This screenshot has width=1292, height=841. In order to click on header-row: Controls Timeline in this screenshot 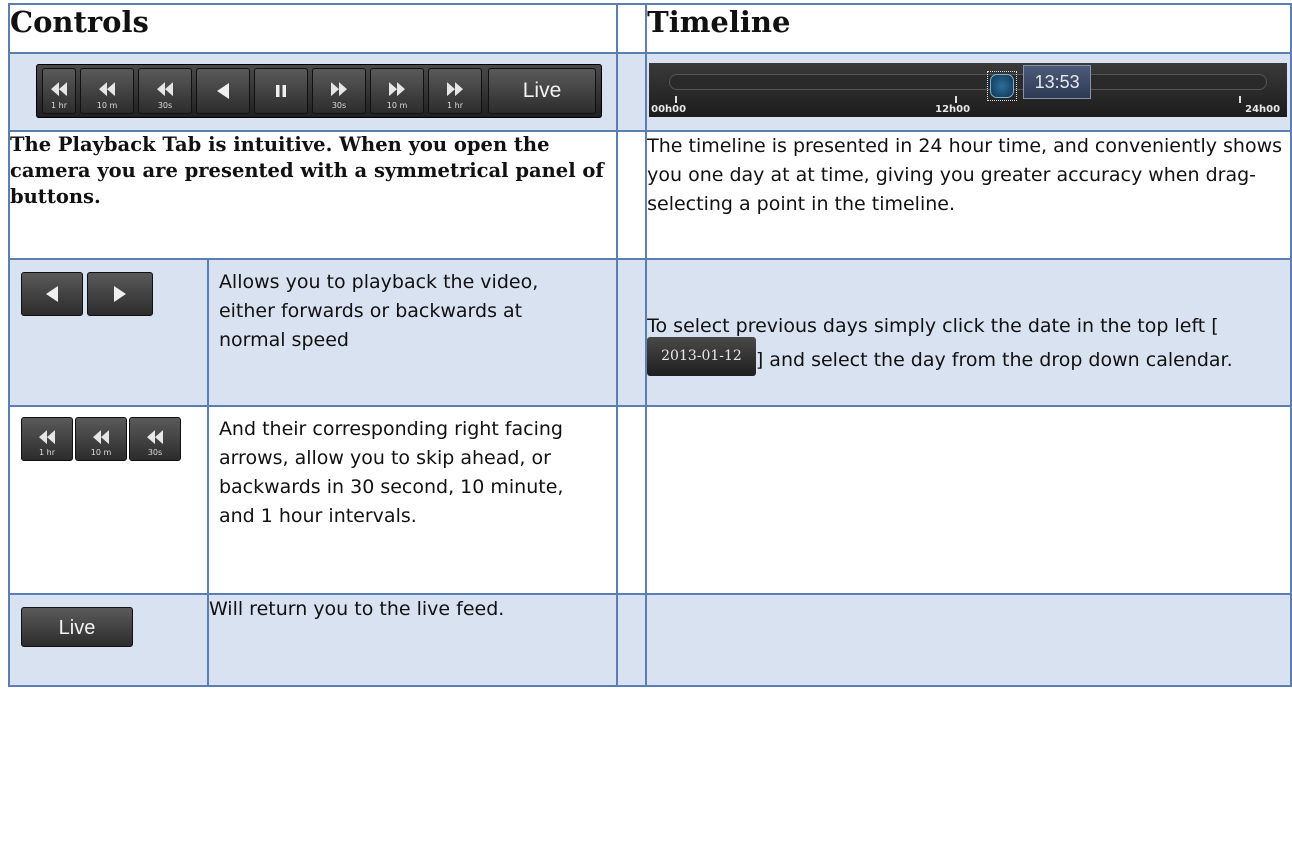, I will do `click(649, 28)`.